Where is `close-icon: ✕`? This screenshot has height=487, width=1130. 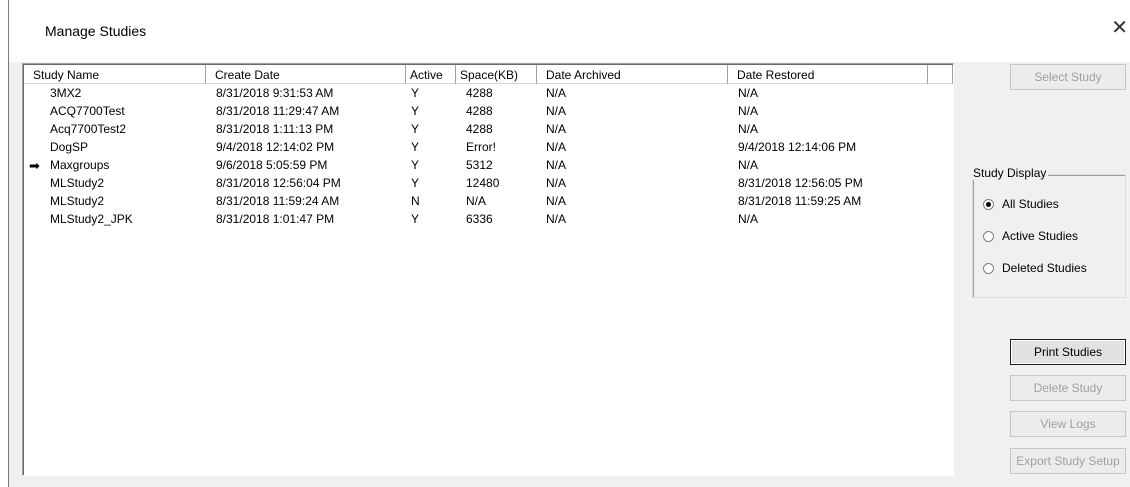
close-icon: ✕ is located at coordinates (1119, 28).